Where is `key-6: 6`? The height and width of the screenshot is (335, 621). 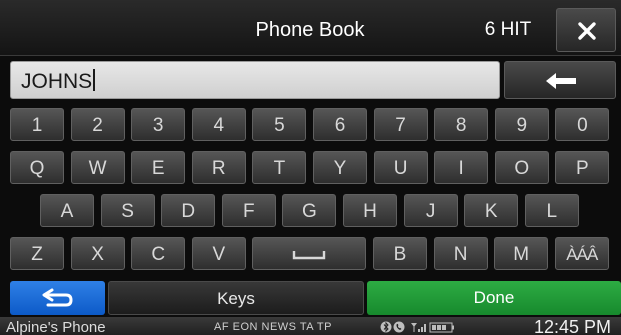
key-6: 6 is located at coordinates (340, 124).